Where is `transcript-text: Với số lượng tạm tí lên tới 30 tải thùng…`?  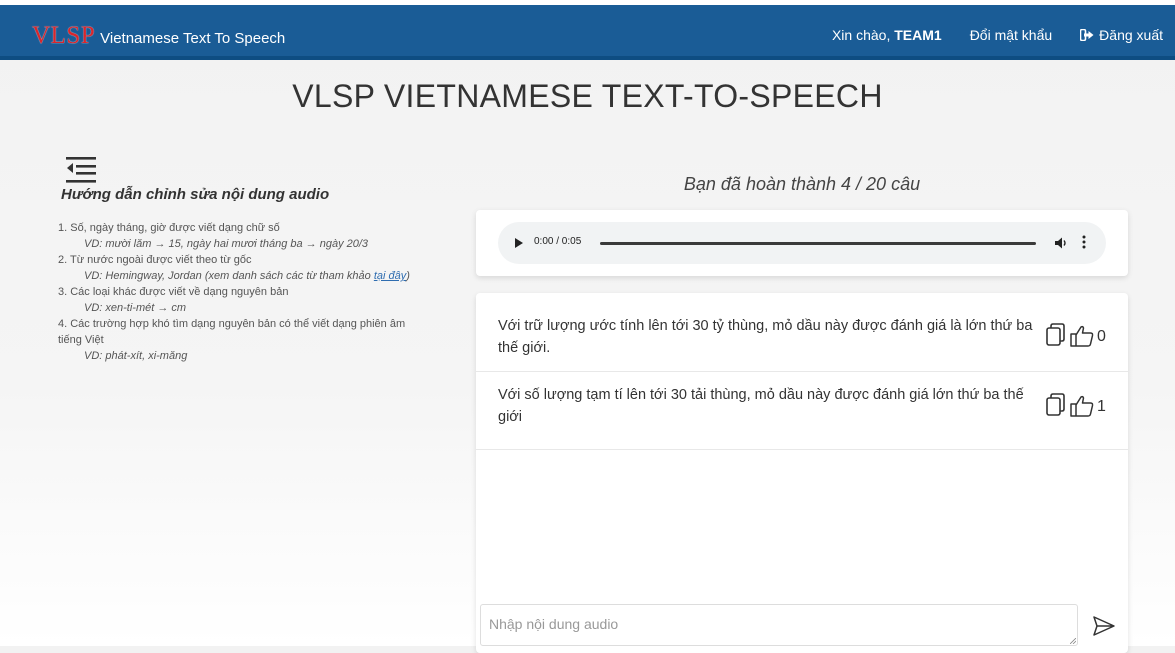 transcript-text: Với số lượng tạm tí lên tới 30 tải thùng… is located at coordinates (761, 406).